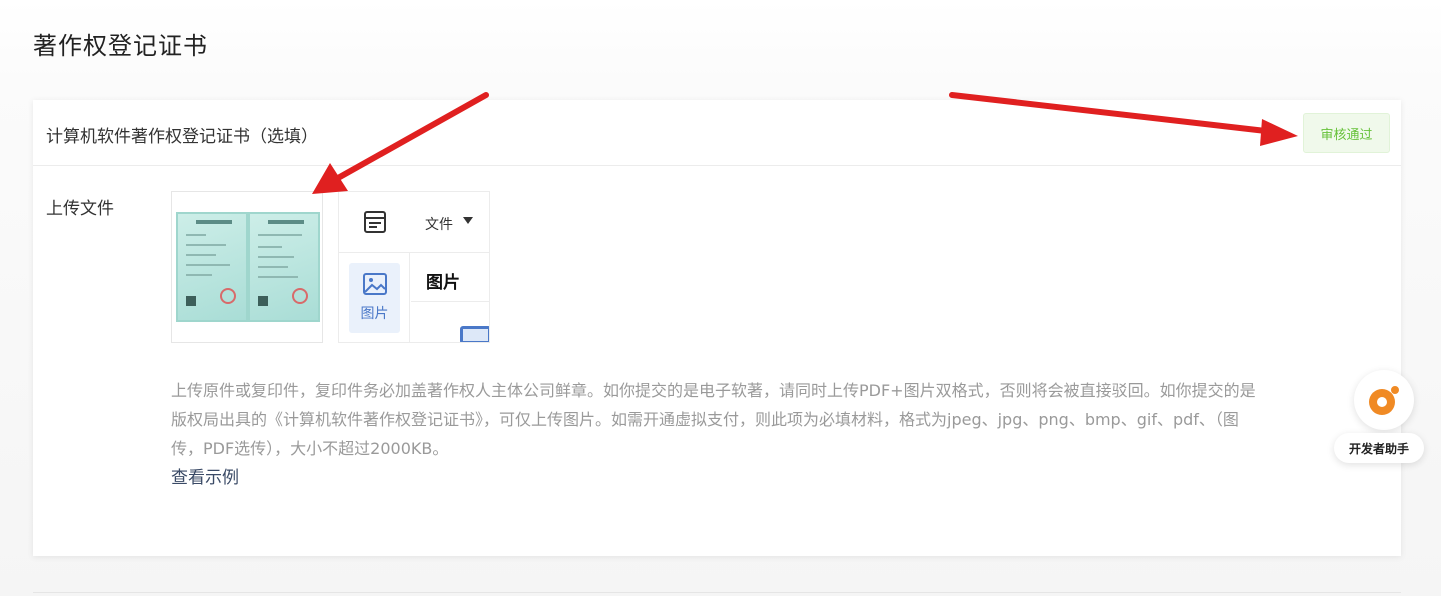  I want to click on file-preview-panel: 文件 图片 图片, so click(414, 267).